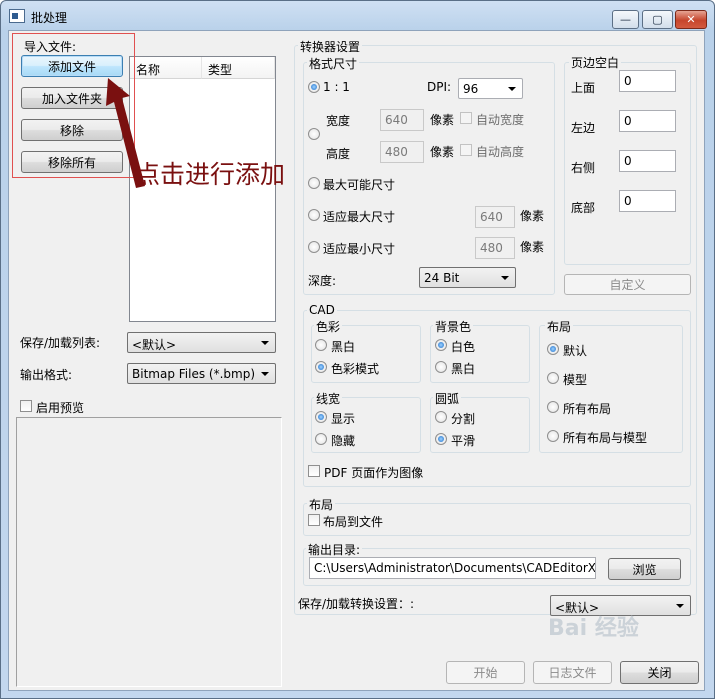 The image size is (715, 699). Describe the element at coordinates (439, 87) in the screenshot. I see `dpi-label: DPI:` at that location.